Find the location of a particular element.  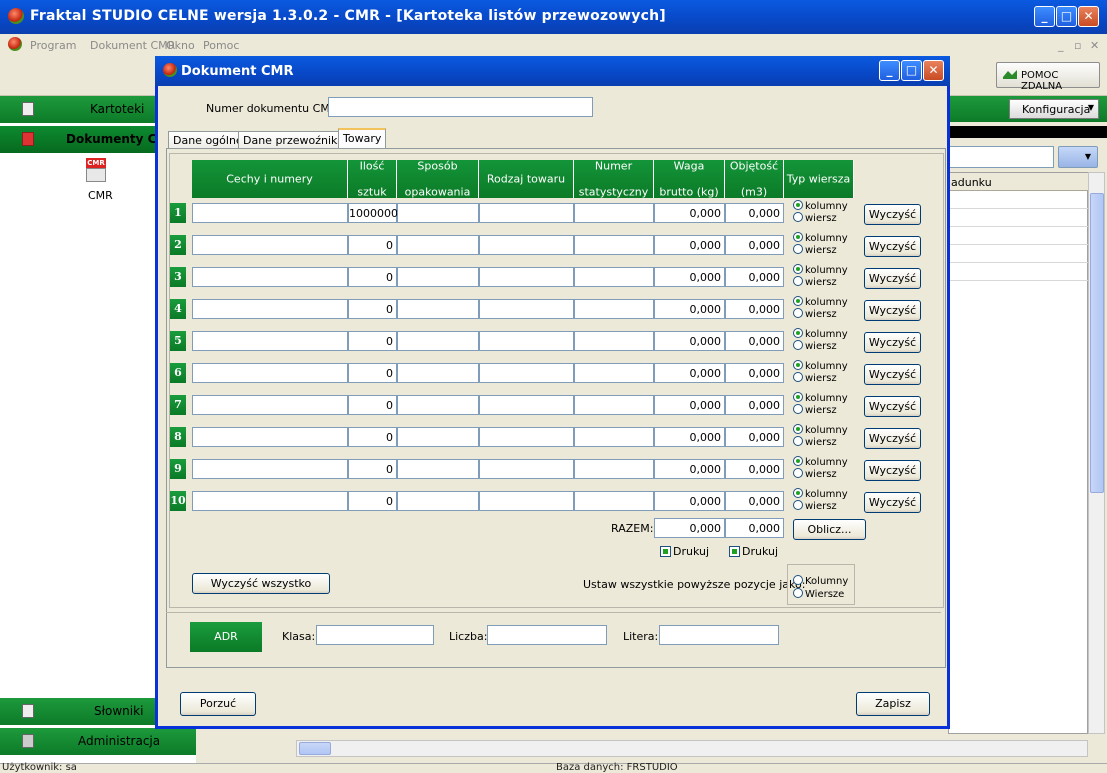

close-icon: ✕ is located at coordinates (1088, 16).